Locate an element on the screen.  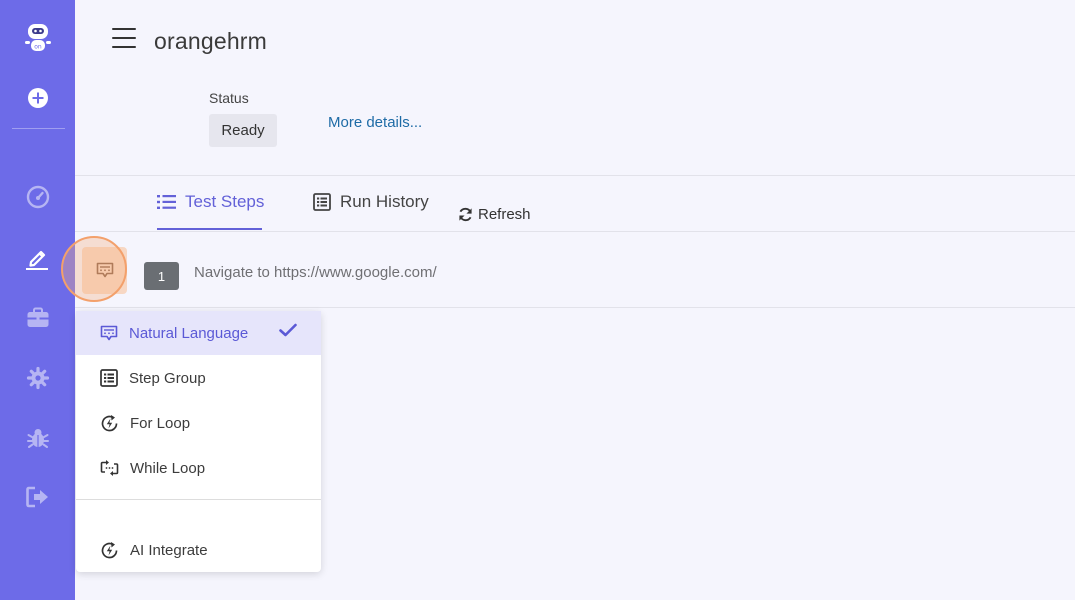
robot-logo-icon: on is located at coordinates (37, 38).